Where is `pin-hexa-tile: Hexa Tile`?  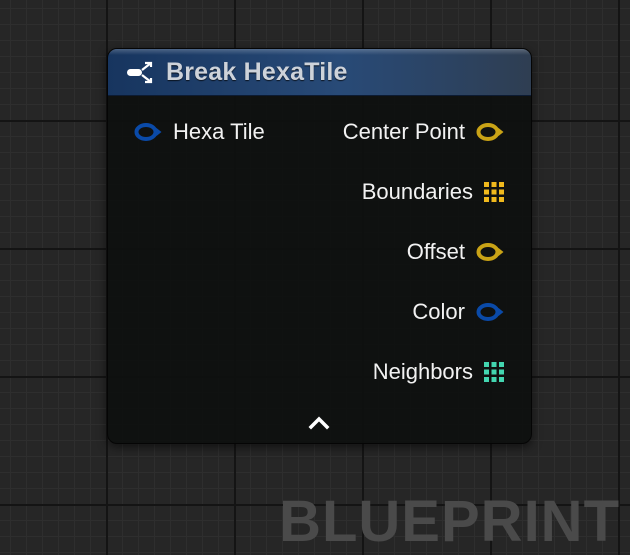
pin-hexa-tile: Hexa Tile is located at coordinates (199, 132).